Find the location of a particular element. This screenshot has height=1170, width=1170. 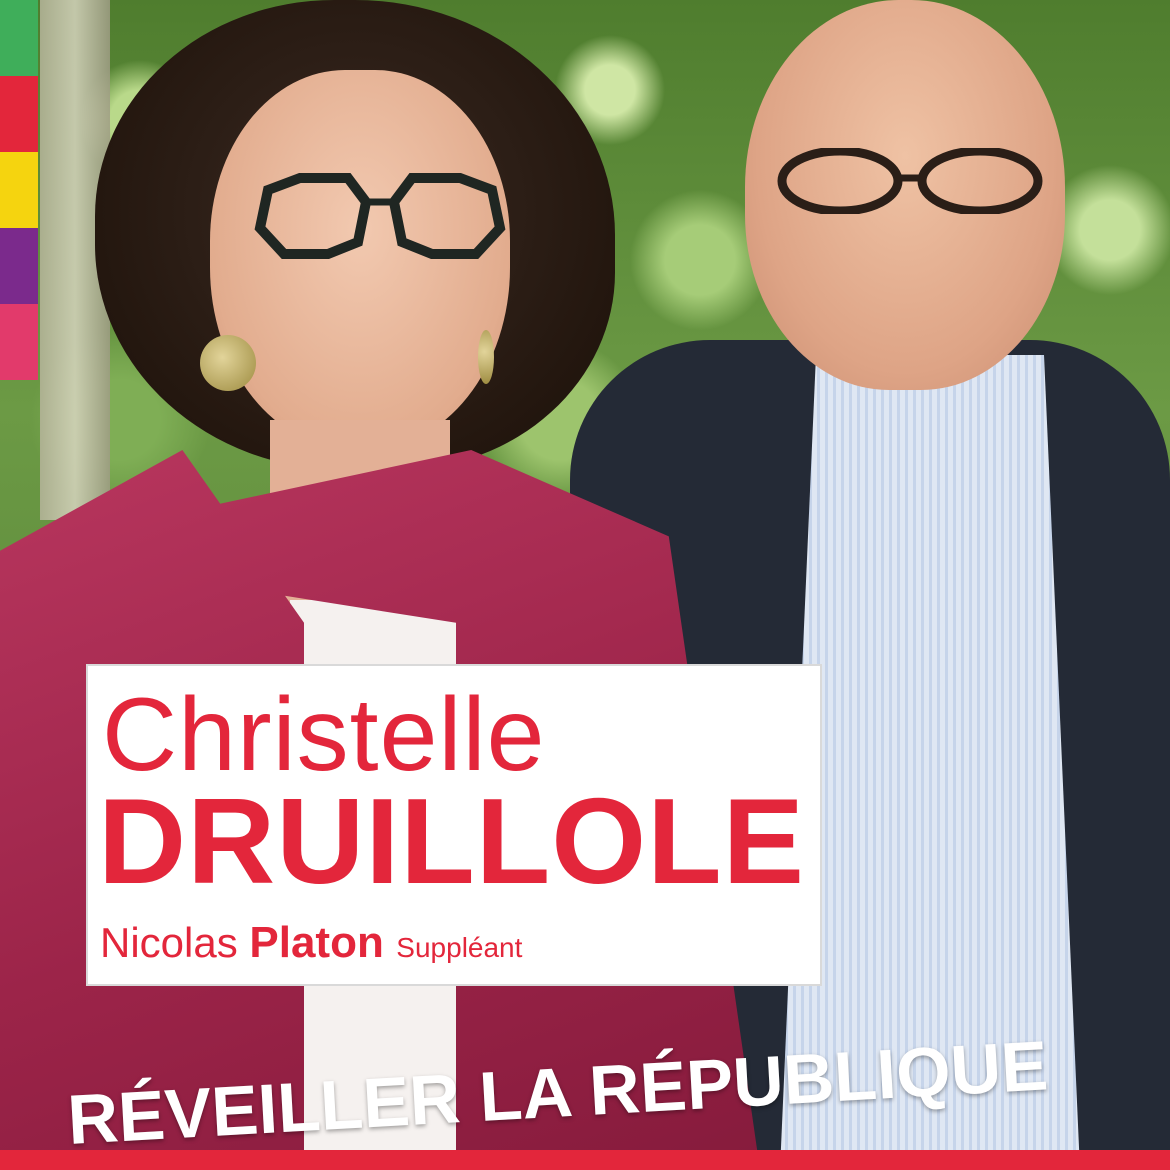

stripe-green is located at coordinates (19, 38).